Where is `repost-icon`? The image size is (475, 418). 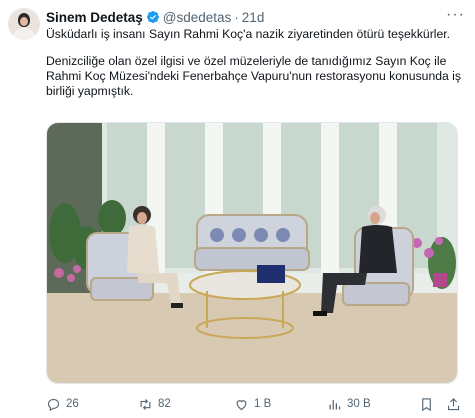 repost-icon is located at coordinates (145, 404).